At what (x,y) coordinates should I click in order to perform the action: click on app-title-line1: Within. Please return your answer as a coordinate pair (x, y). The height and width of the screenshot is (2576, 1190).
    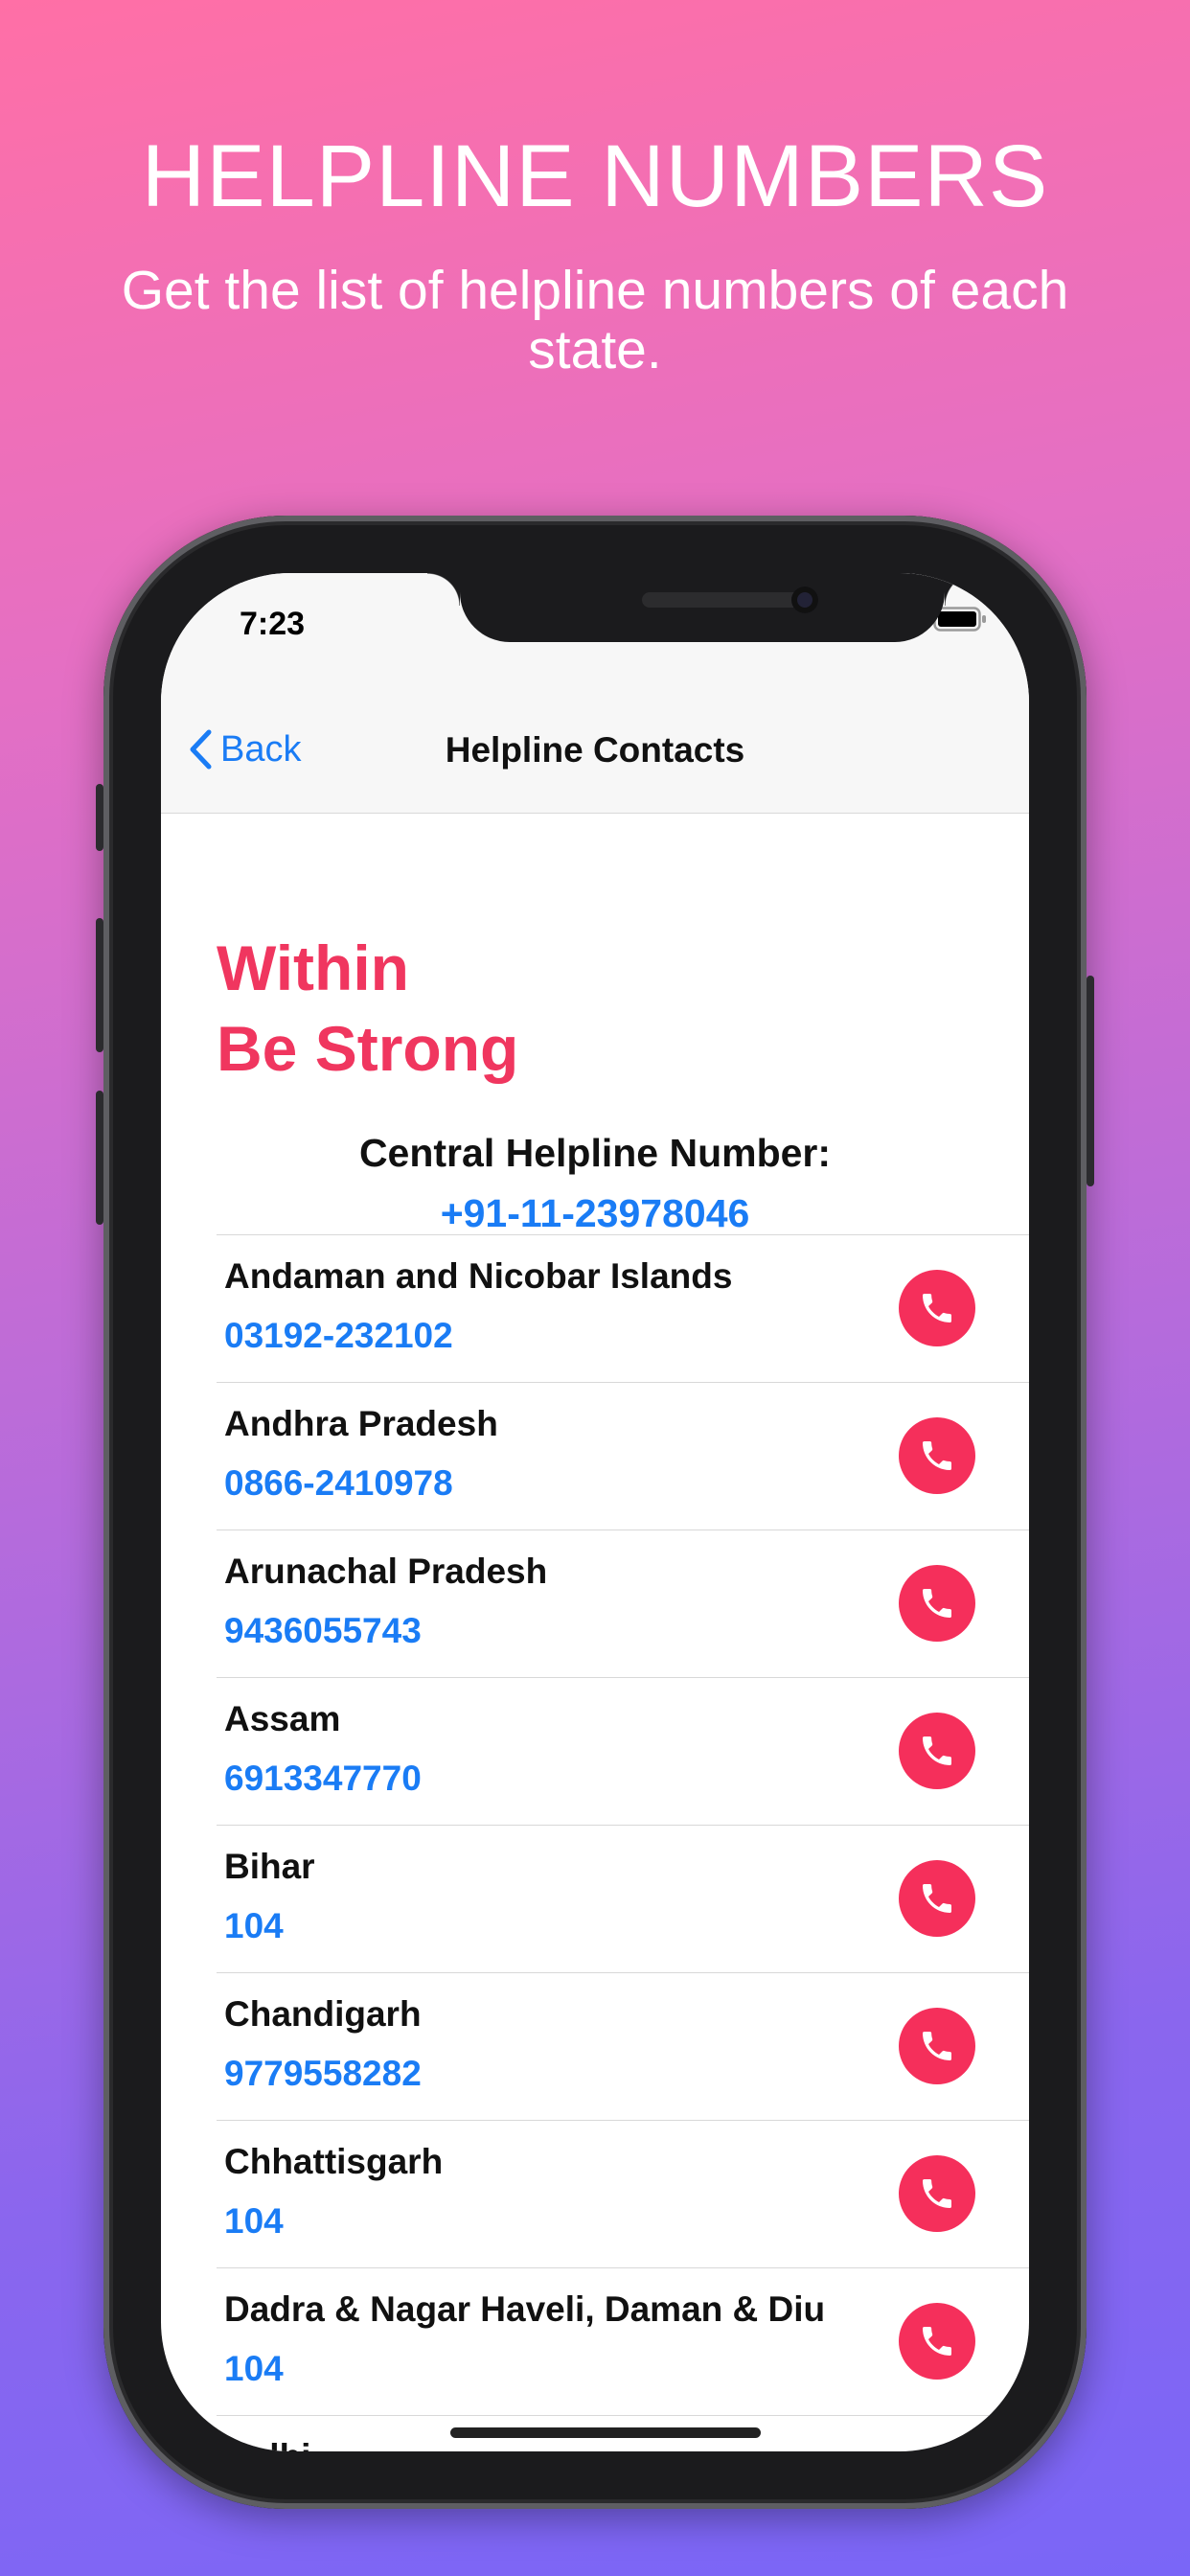
    Looking at the image, I should click on (313, 968).